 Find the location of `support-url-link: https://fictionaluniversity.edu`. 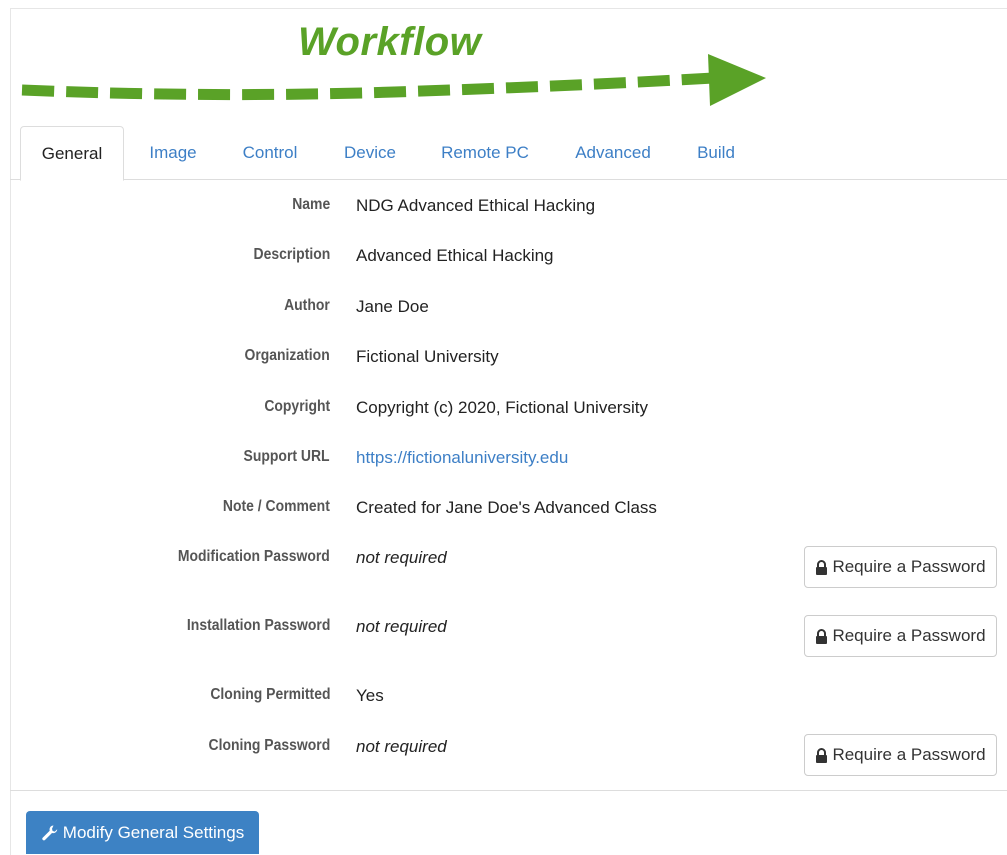

support-url-link: https://fictionaluniversity.edu is located at coordinates (462, 458).